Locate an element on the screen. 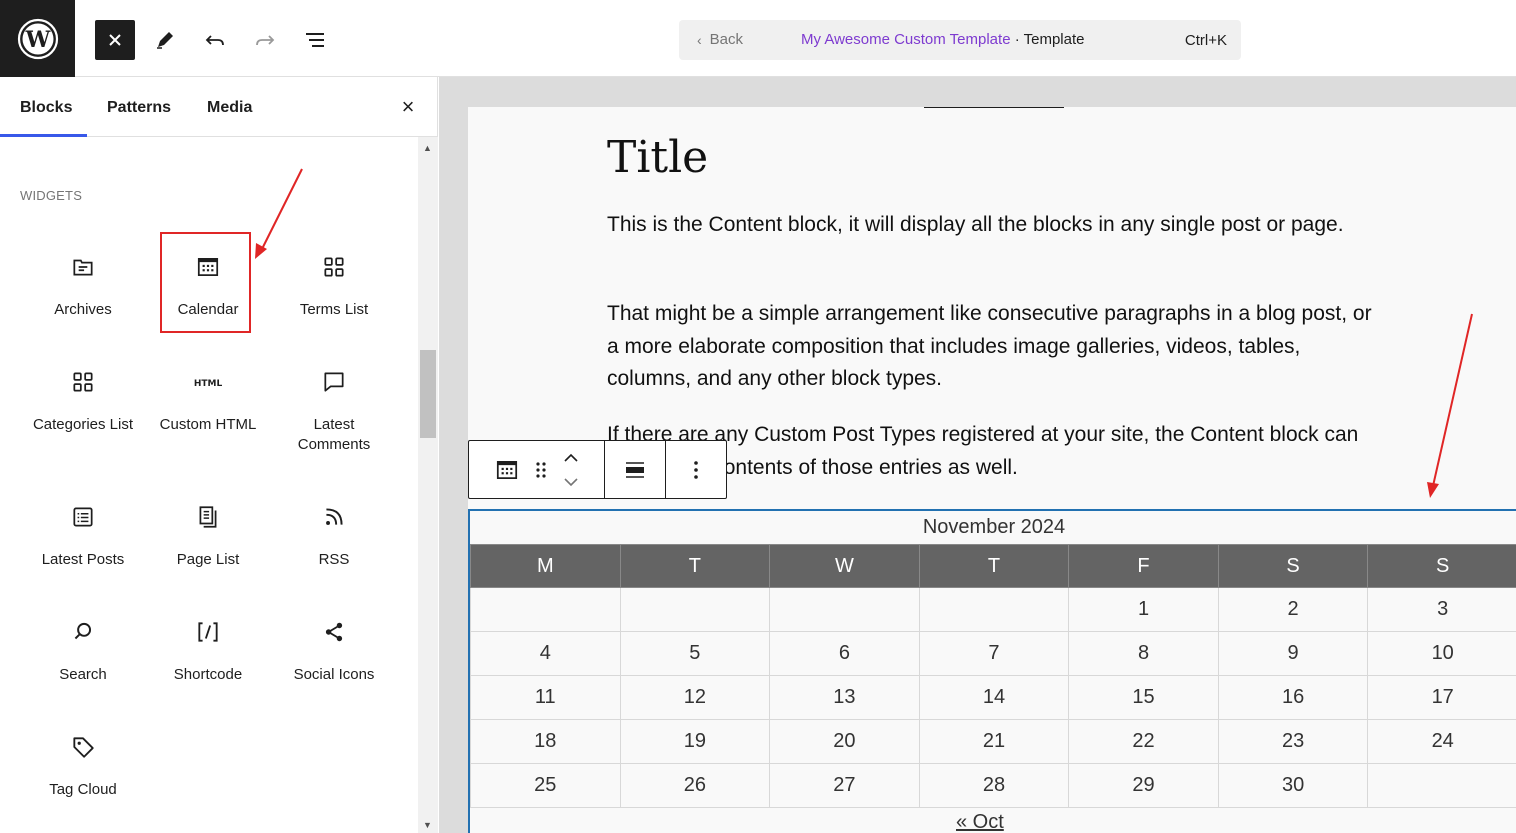  search-icon is located at coordinates (83, 631).